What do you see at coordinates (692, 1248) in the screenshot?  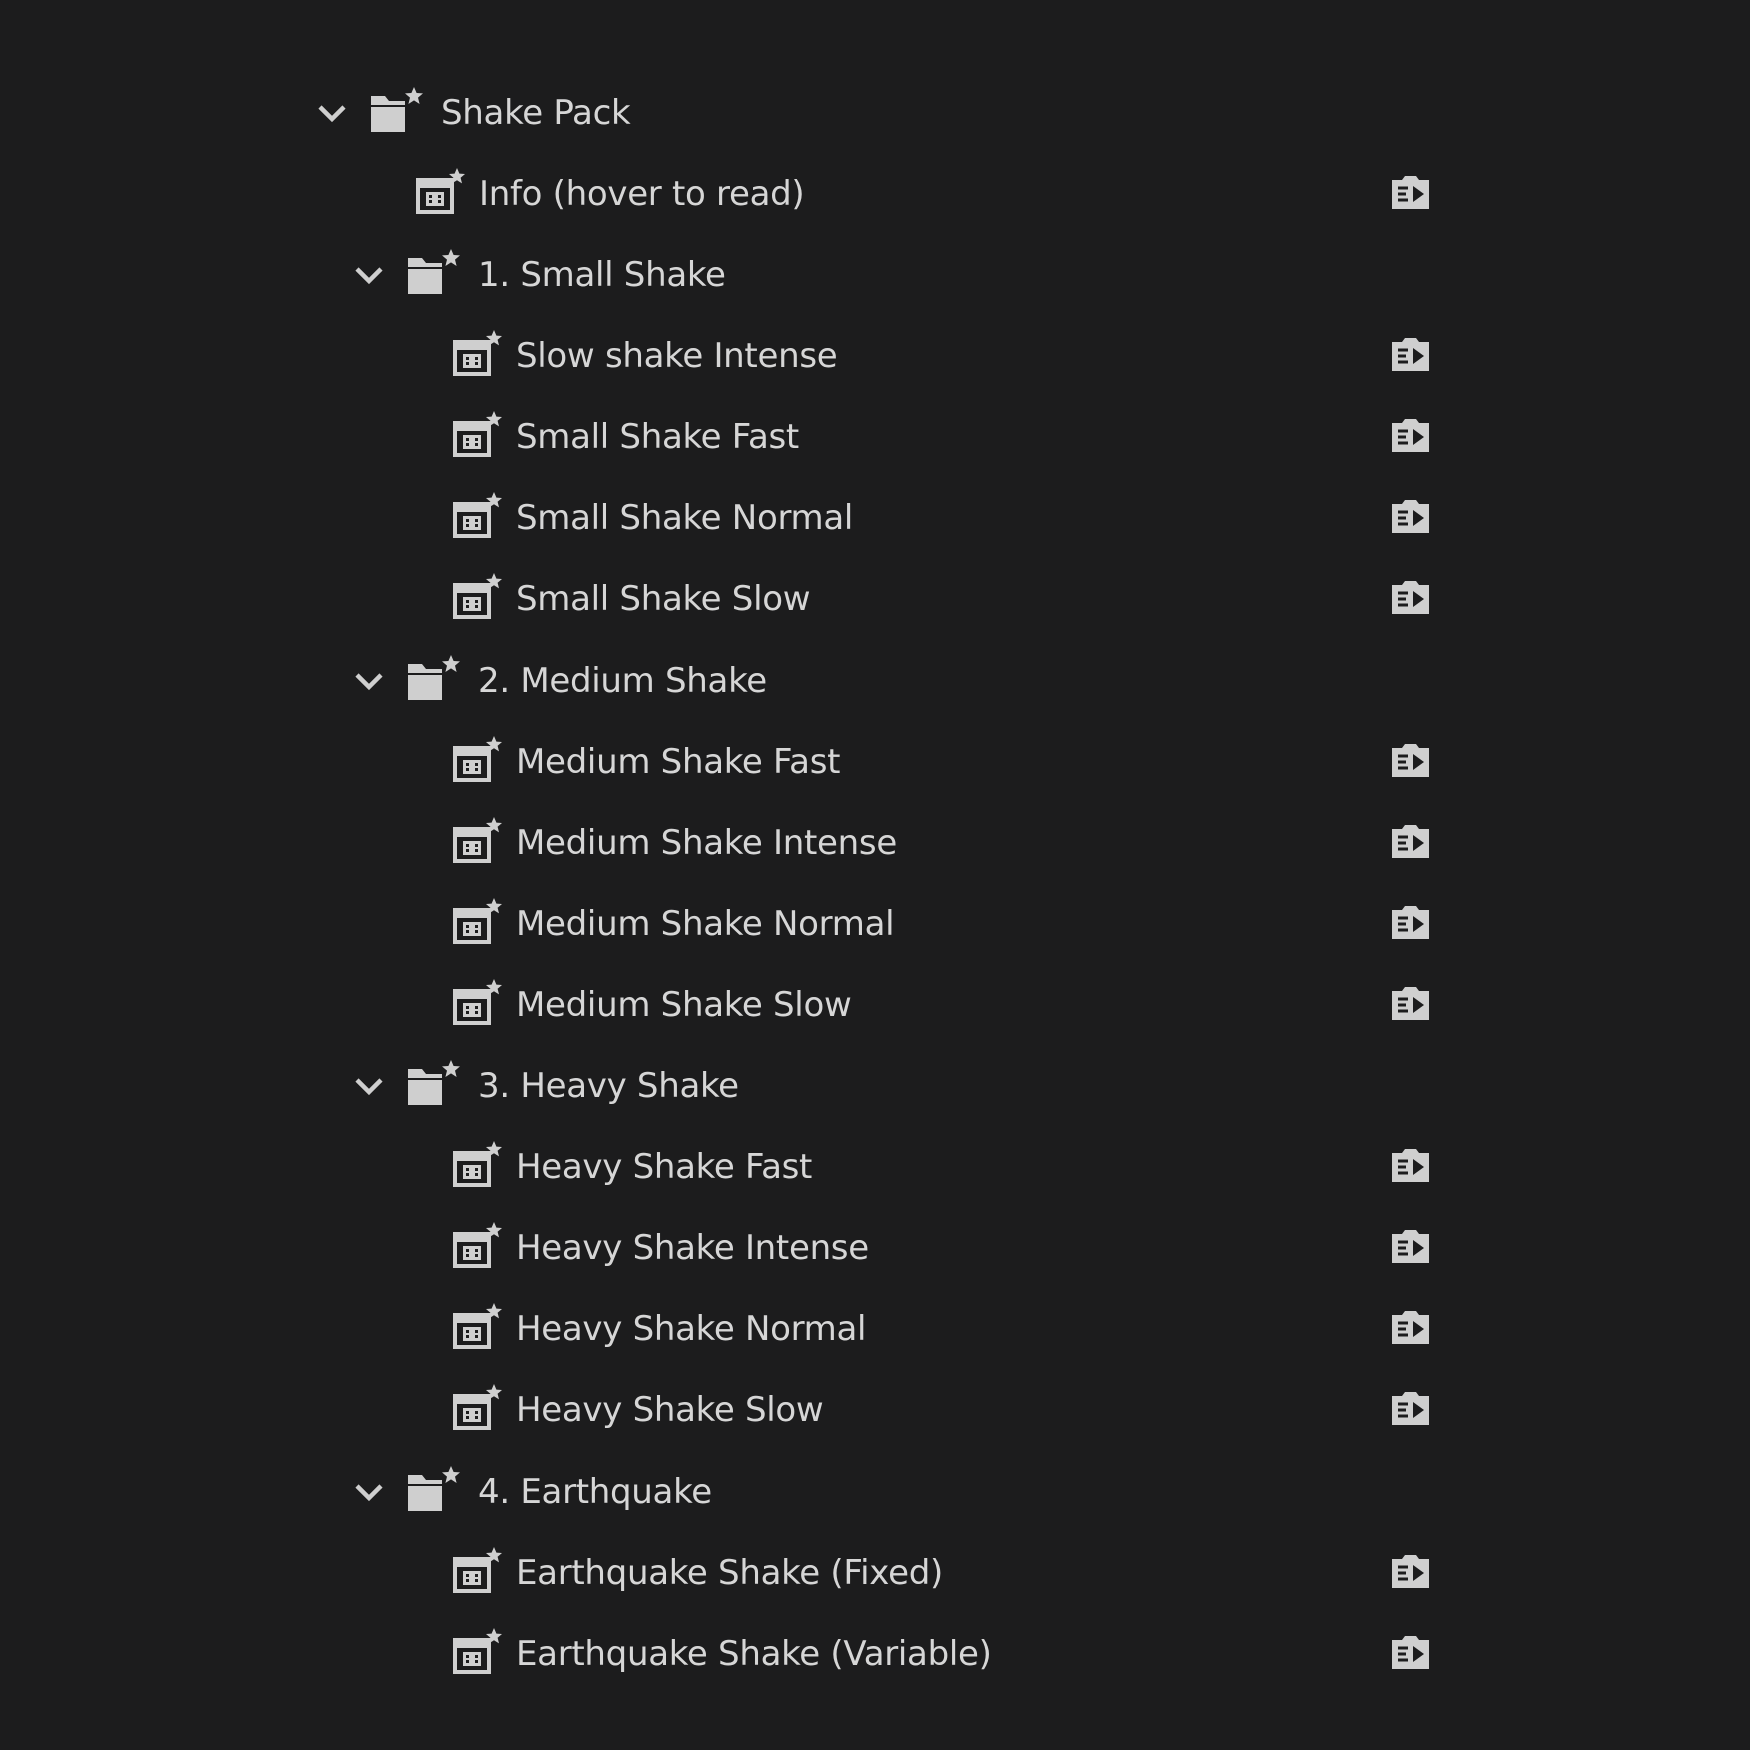 I see `preset-label: Heavy Shake Intense` at bounding box center [692, 1248].